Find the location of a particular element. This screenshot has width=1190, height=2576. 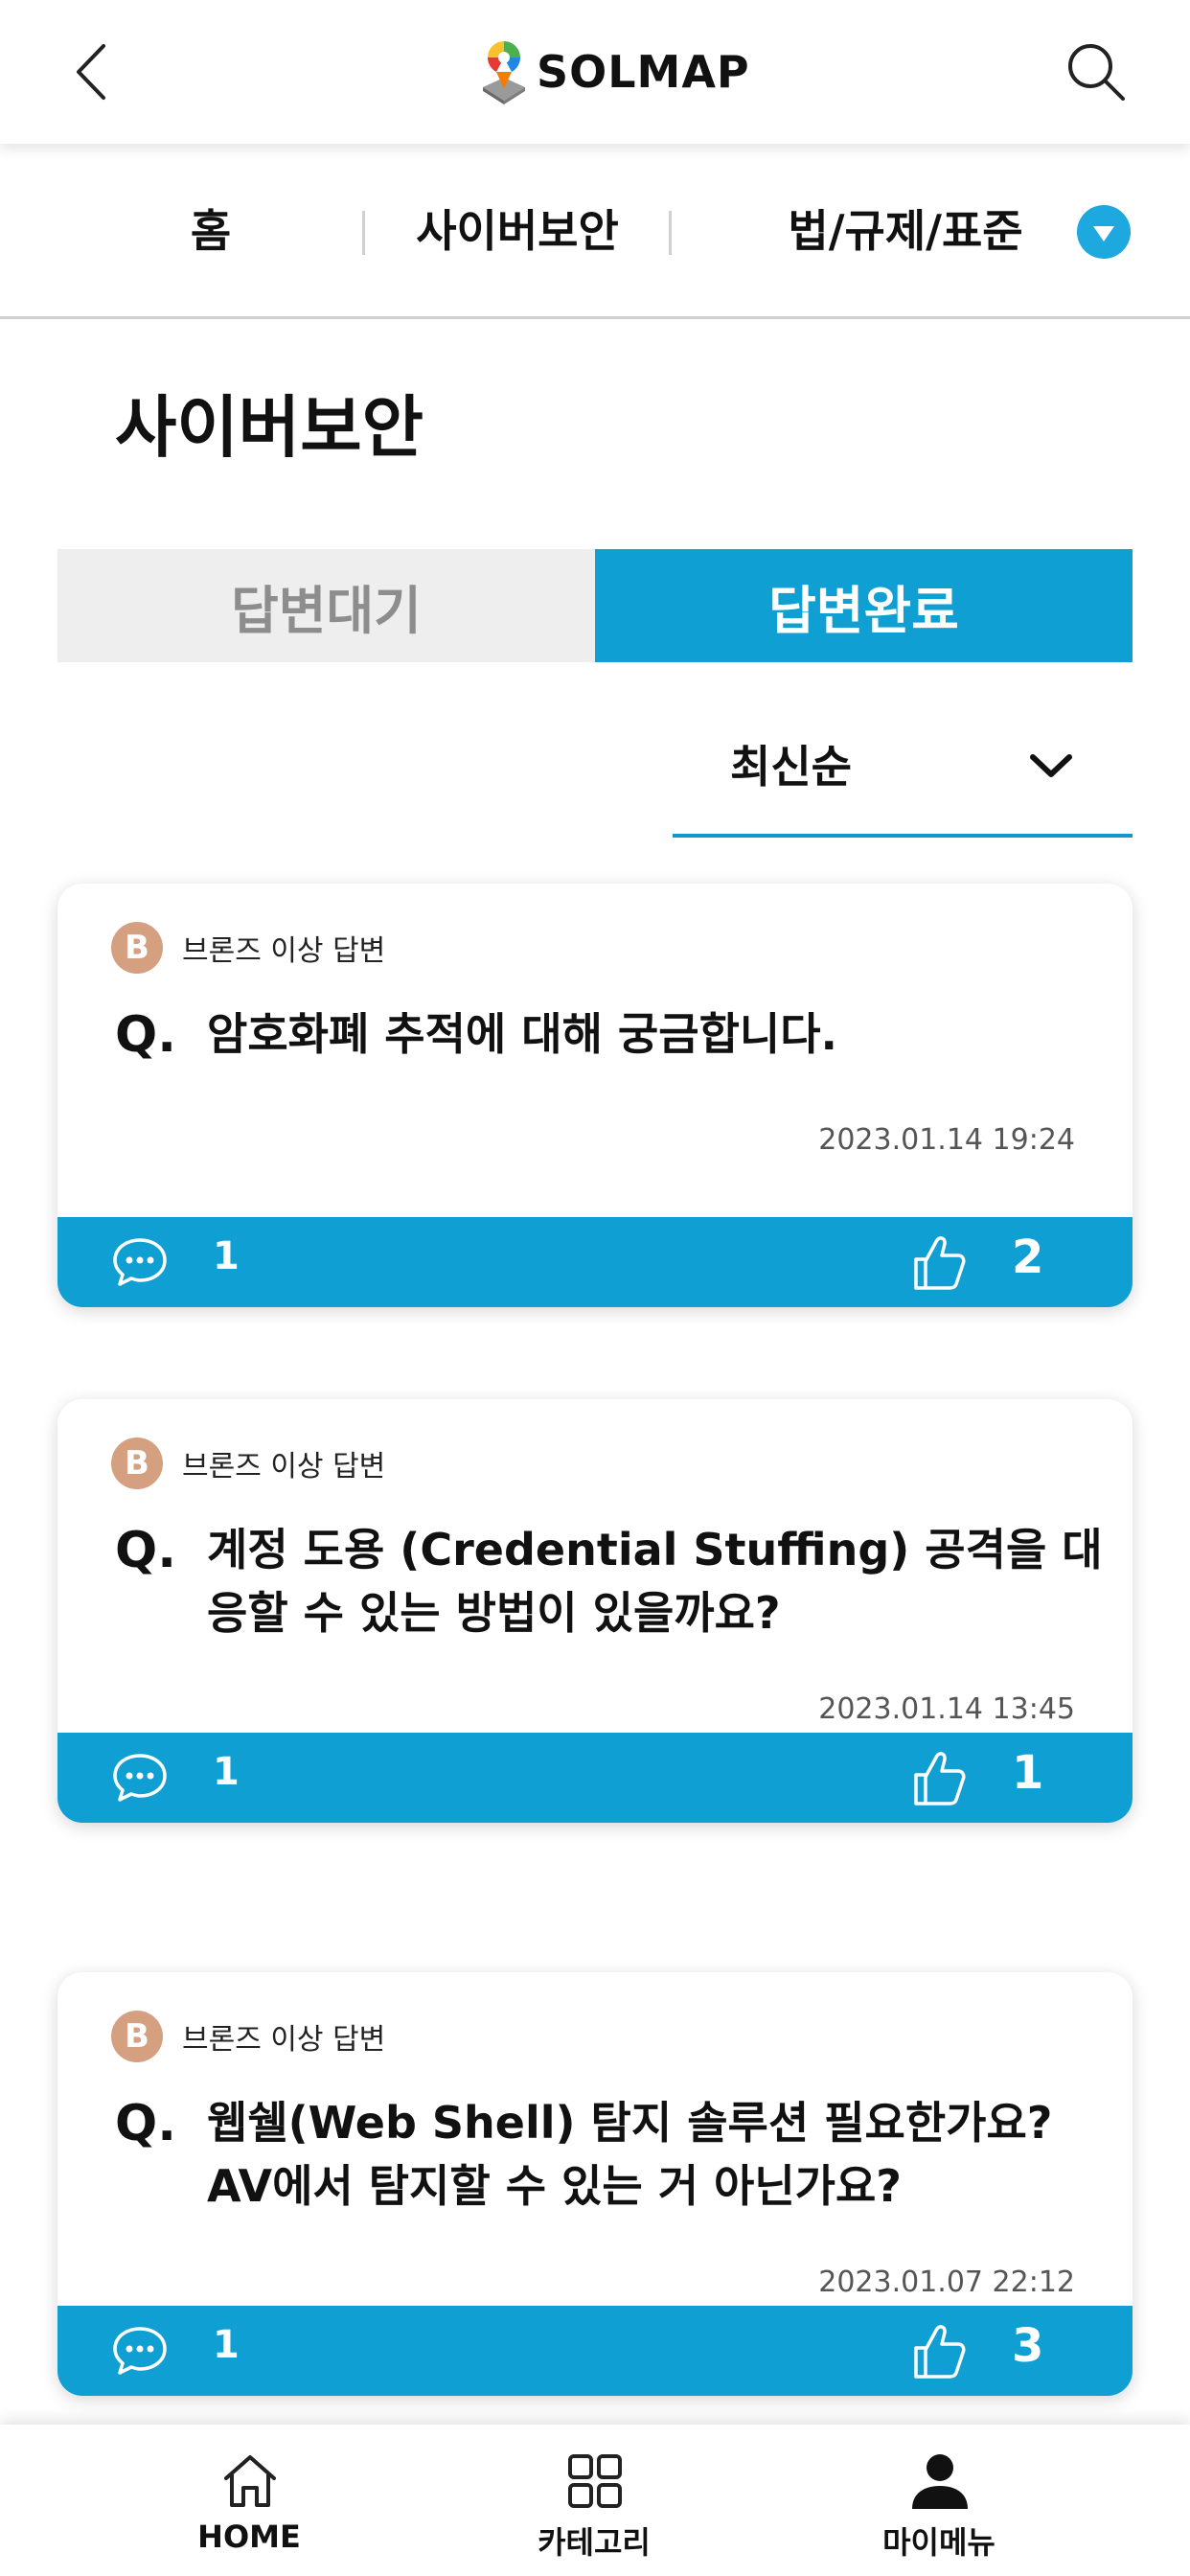

grid-icon is located at coordinates (595, 2481).